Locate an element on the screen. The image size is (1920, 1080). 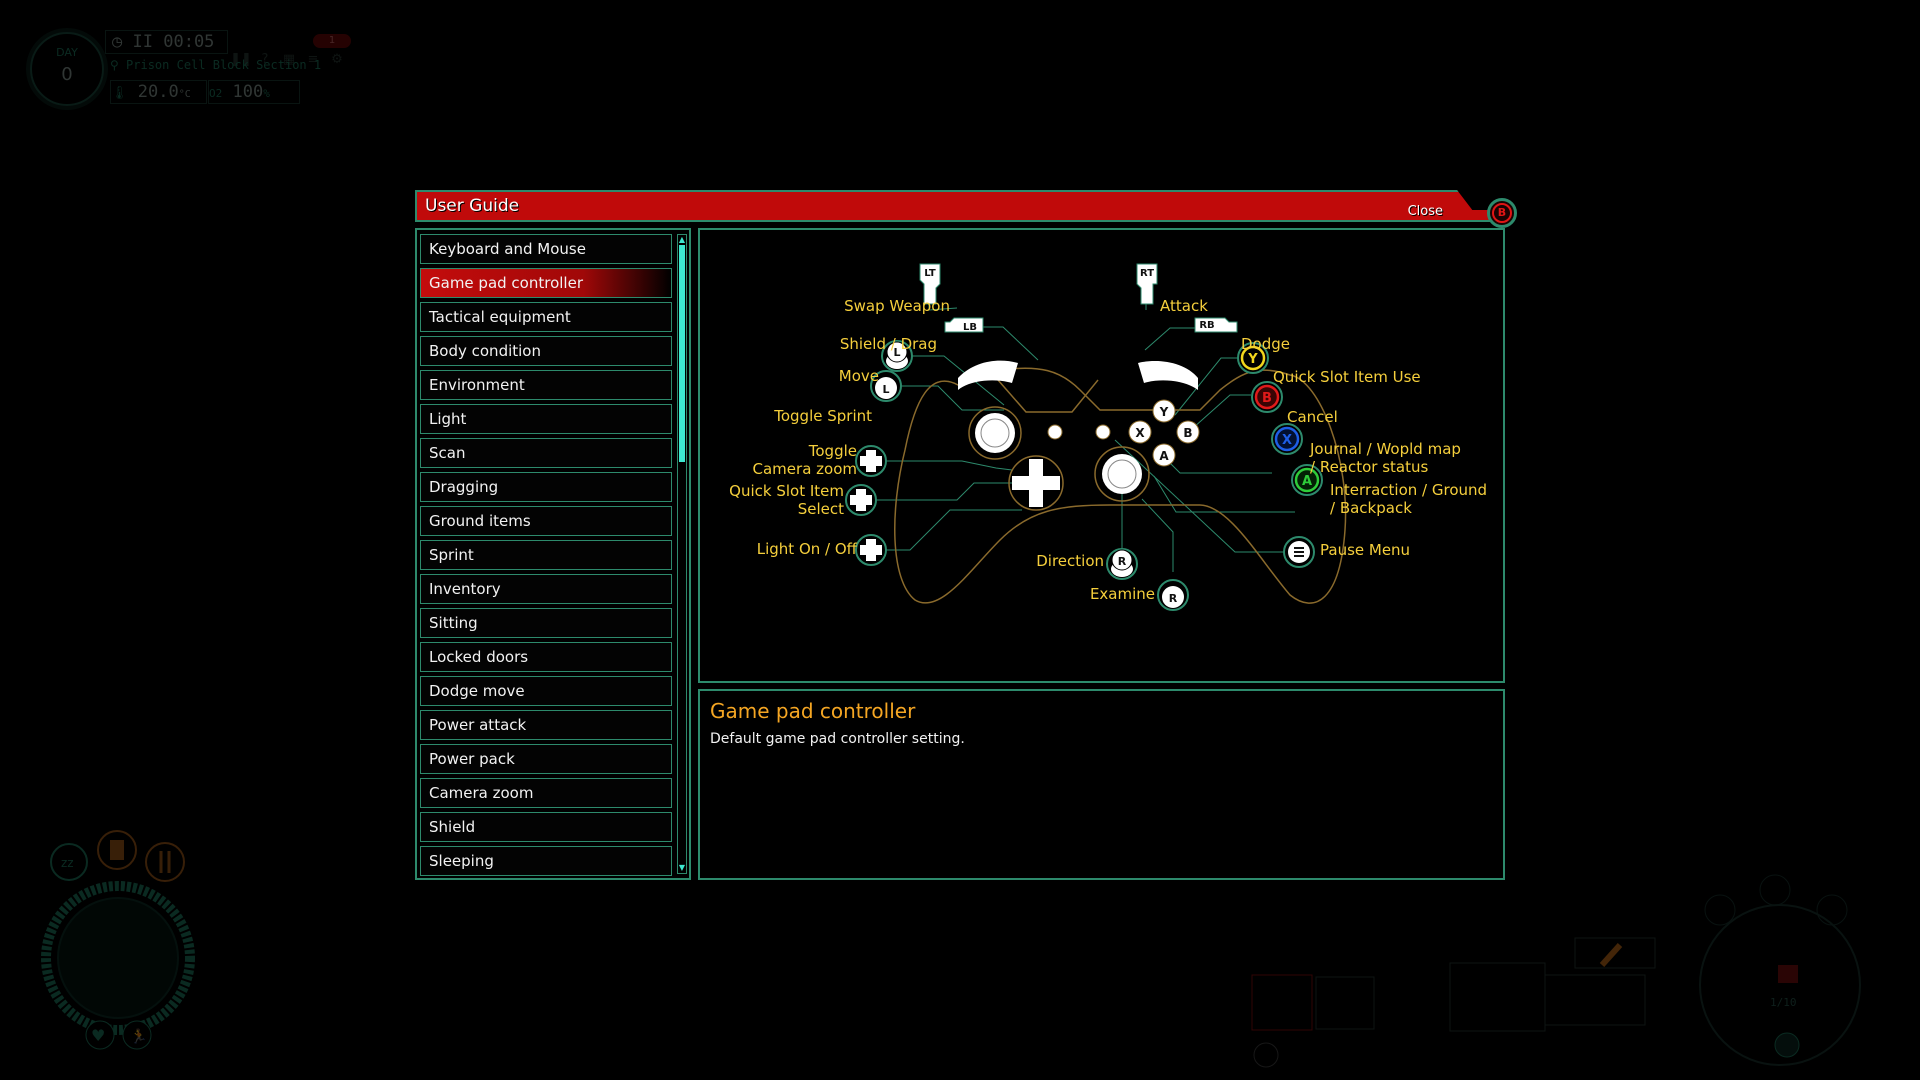
label-left-stick-move: Move is located at coordinates (858, 376).